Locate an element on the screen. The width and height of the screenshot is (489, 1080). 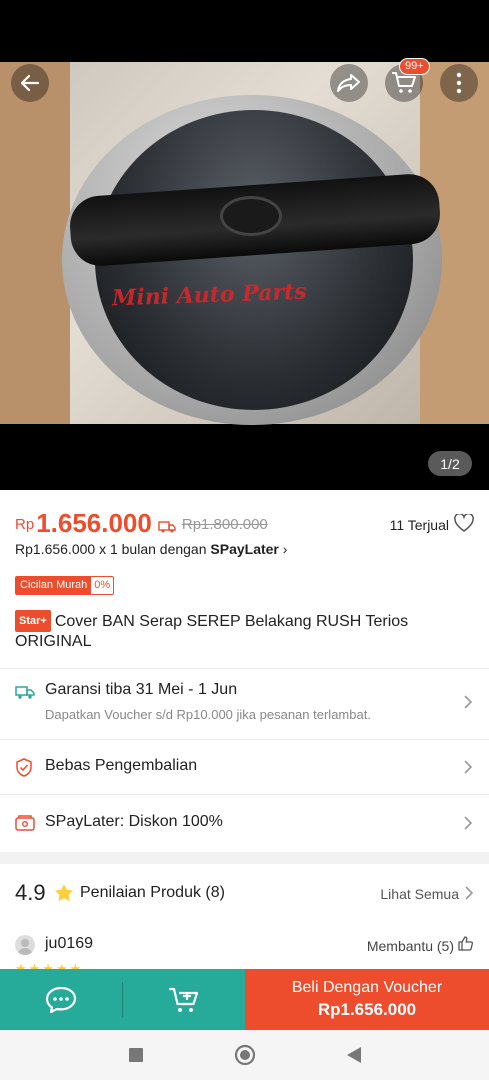
rating-count: (8) is located at coordinates (215, 892).